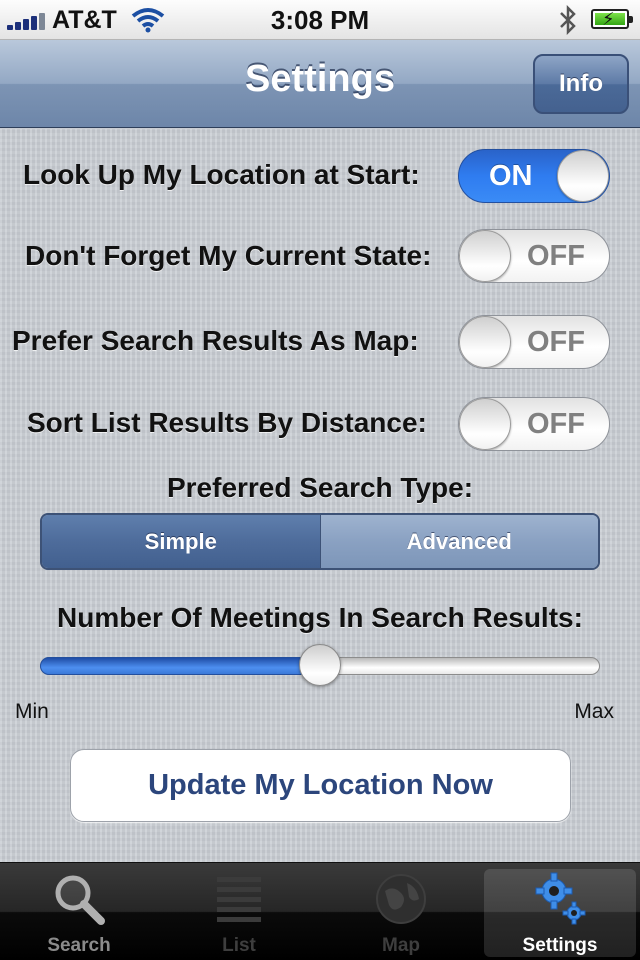  I want to click on prefer-map-toggle: OFF, so click(534, 342).